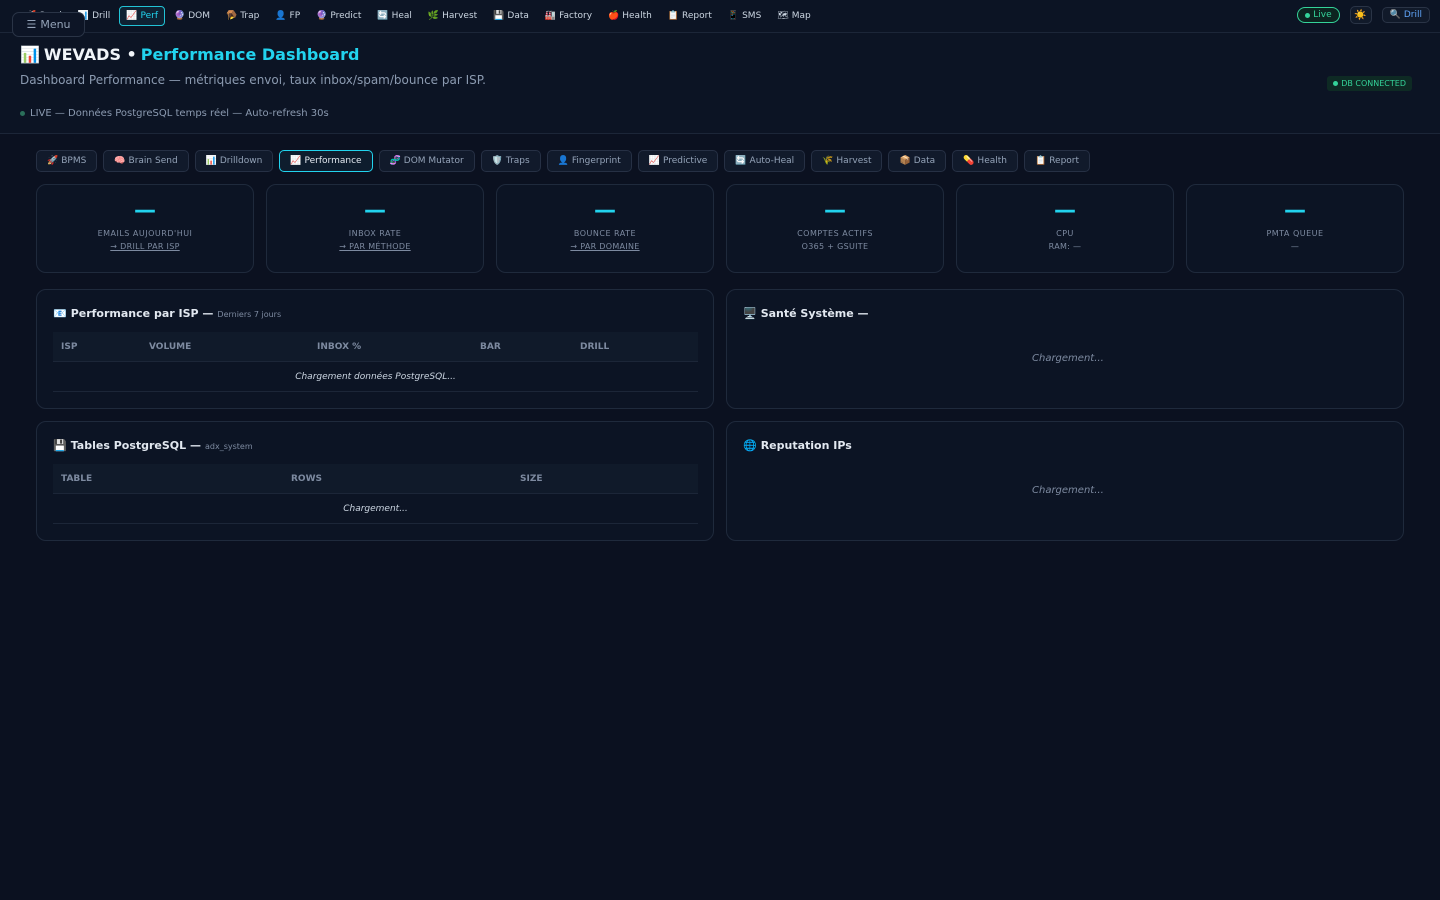 This screenshot has height=900, width=1440. What do you see at coordinates (1295, 228) in the screenshot?
I see `kpi-card: — PMTA QUEUE —` at bounding box center [1295, 228].